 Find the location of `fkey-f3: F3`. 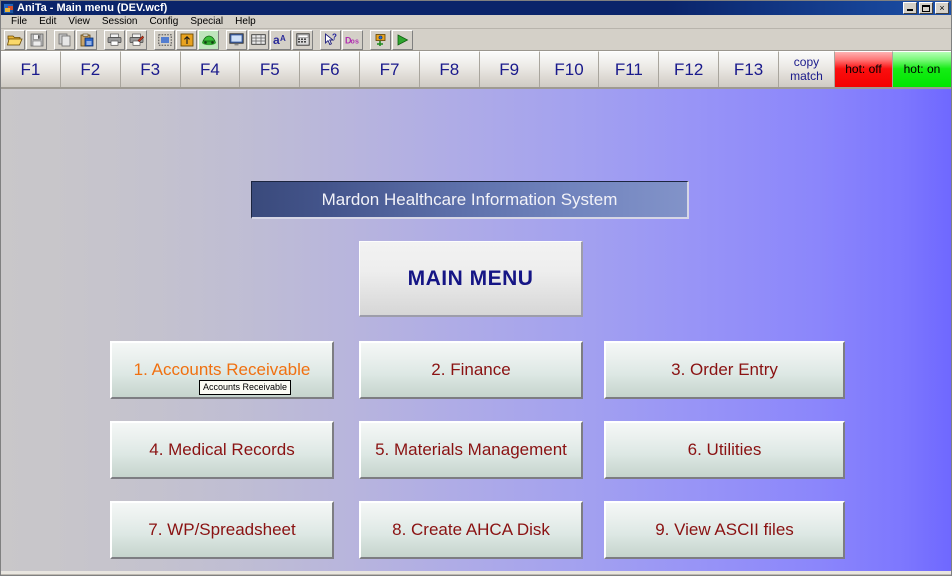

fkey-f3: F3 is located at coordinates (150, 69).